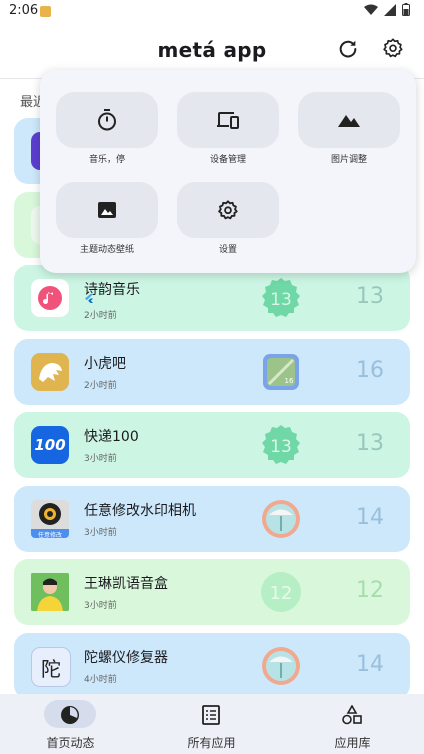 The height and width of the screenshot is (754, 424). I want to click on android-12-badge-icon: 12, so click(281, 592).